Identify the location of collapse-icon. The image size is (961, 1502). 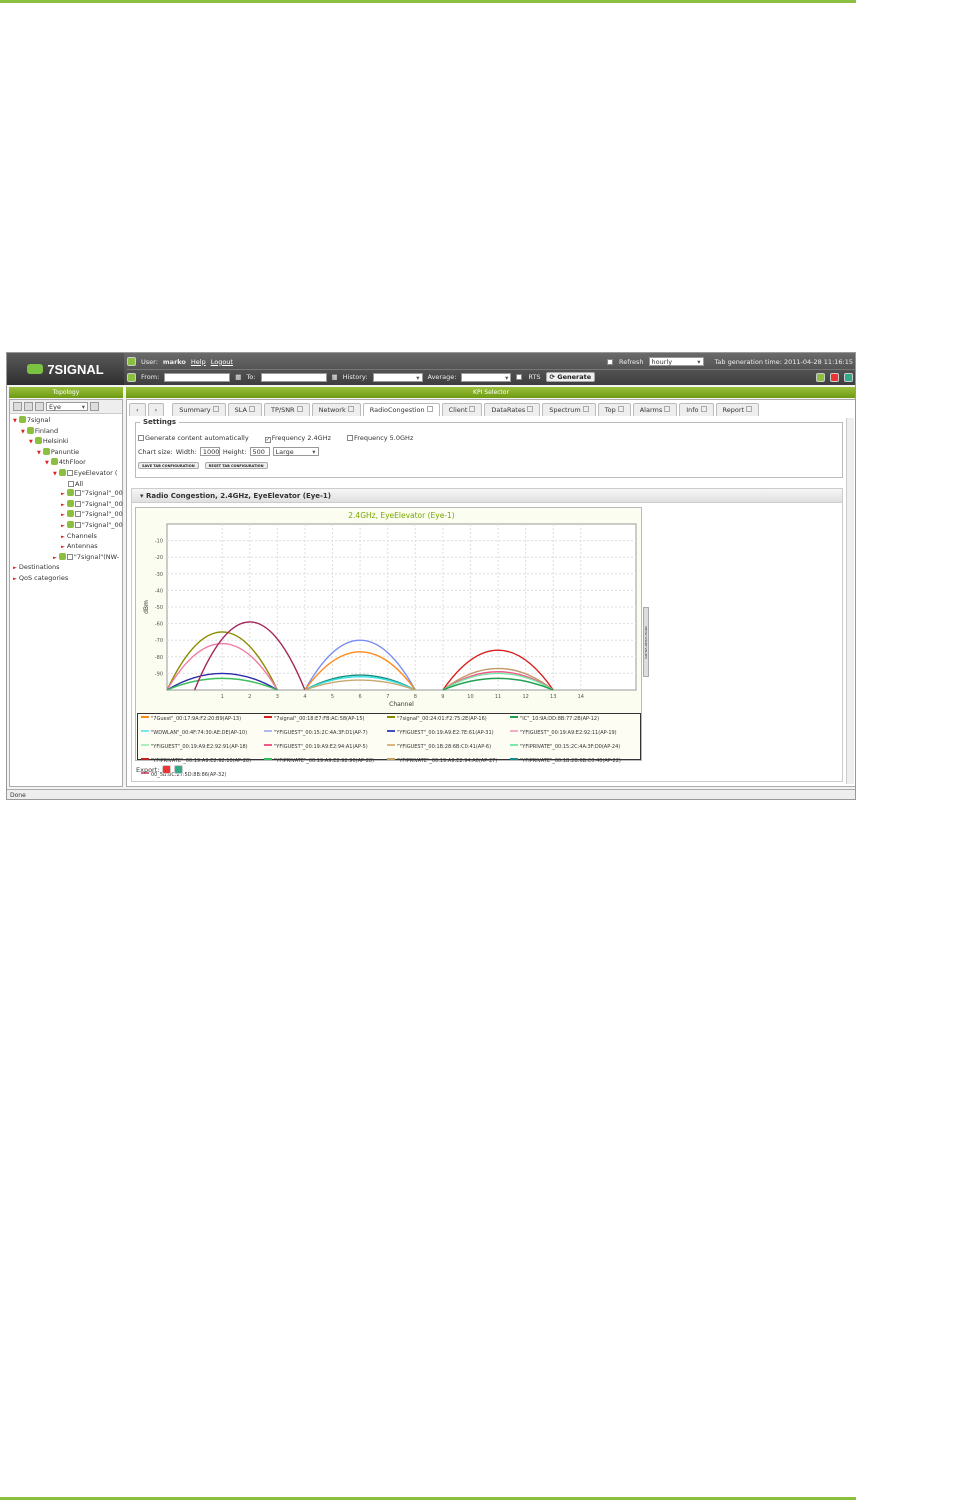
(17, 406).